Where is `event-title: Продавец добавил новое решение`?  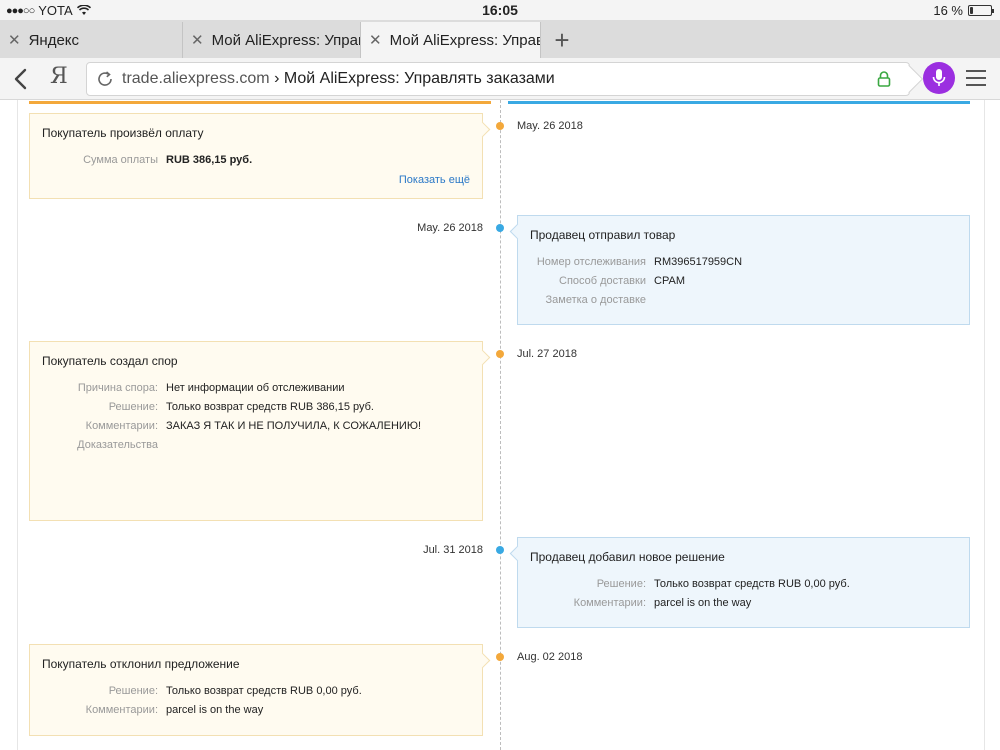 event-title: Продавец добавил новое решение is located at coordinates (627, 557).